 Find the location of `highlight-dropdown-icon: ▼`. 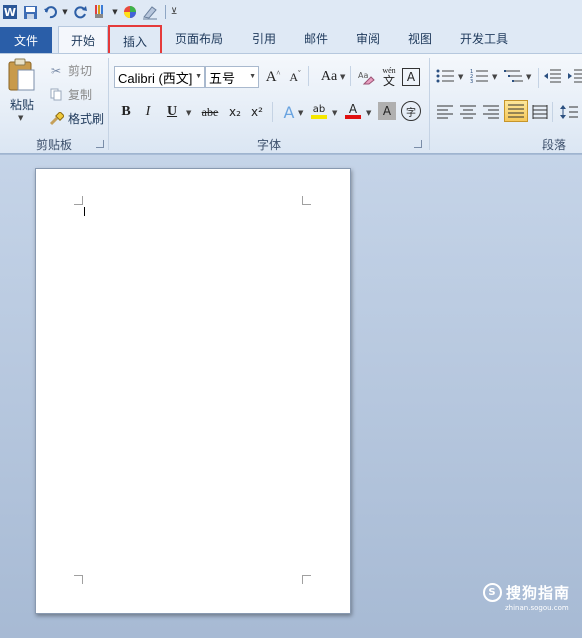

highlight-dropdown-icon: ▼ is located at coordinates (334, 113).